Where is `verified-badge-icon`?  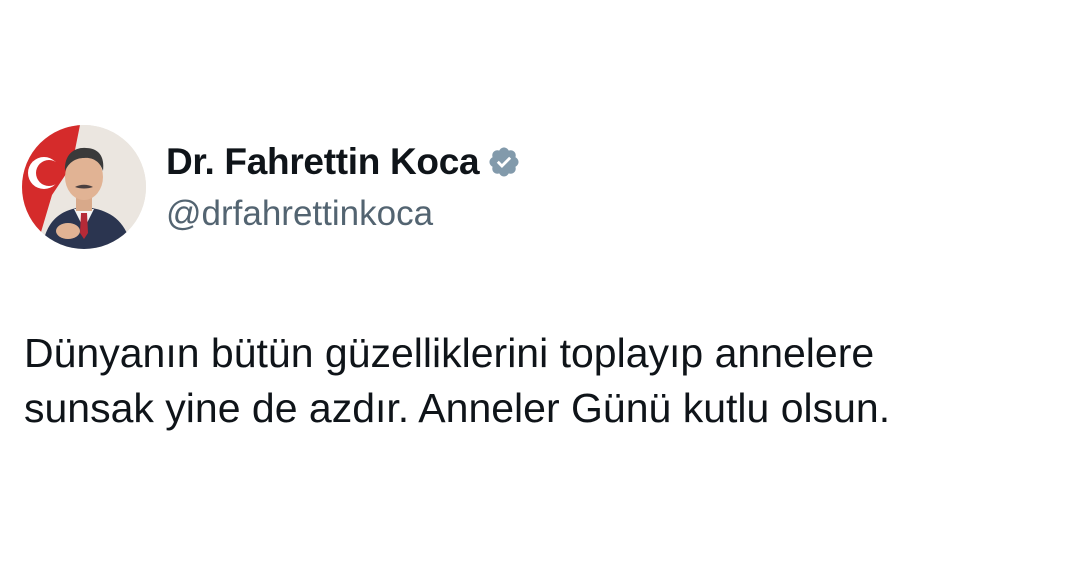
verified-badge-icon is located at coordinates (504, 162).